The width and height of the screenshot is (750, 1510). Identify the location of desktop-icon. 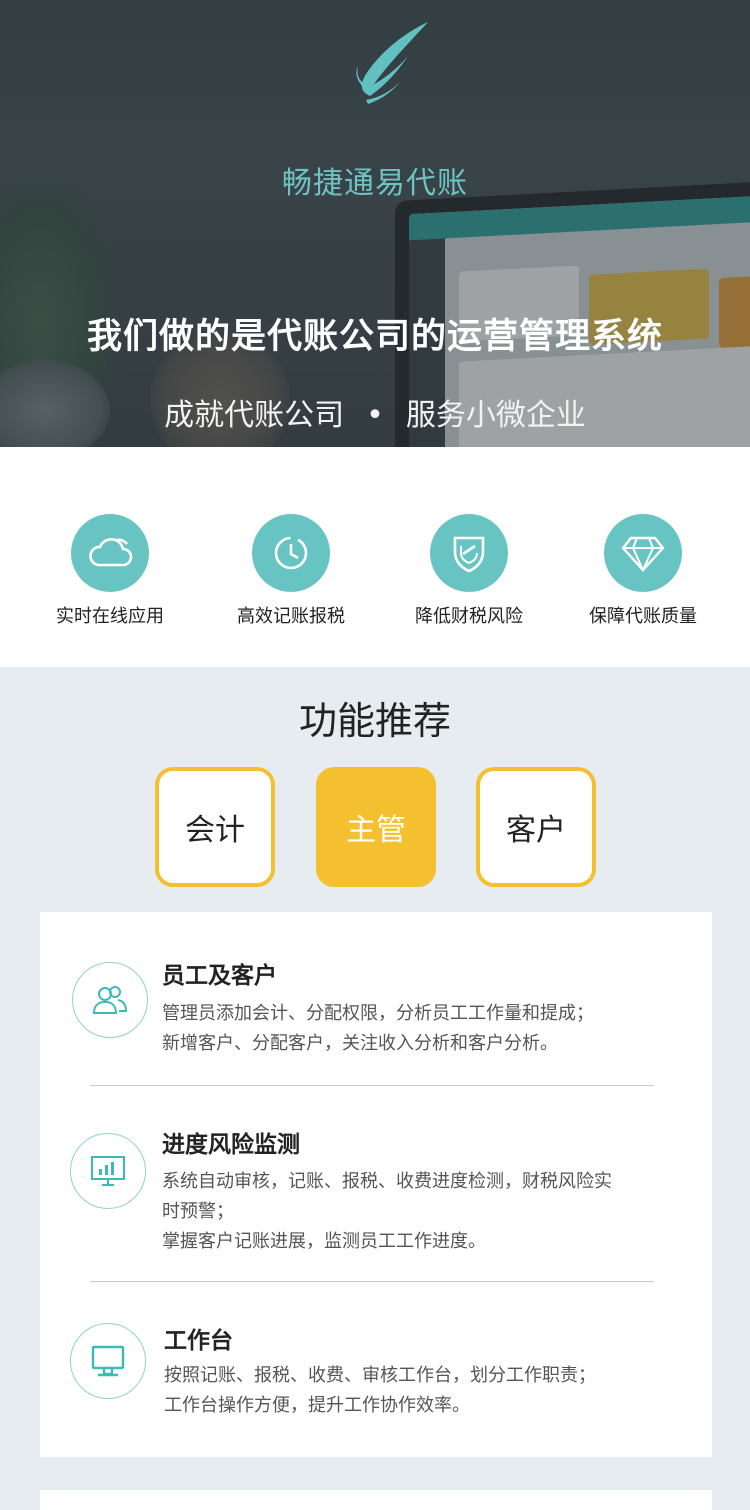
(108, 1361).